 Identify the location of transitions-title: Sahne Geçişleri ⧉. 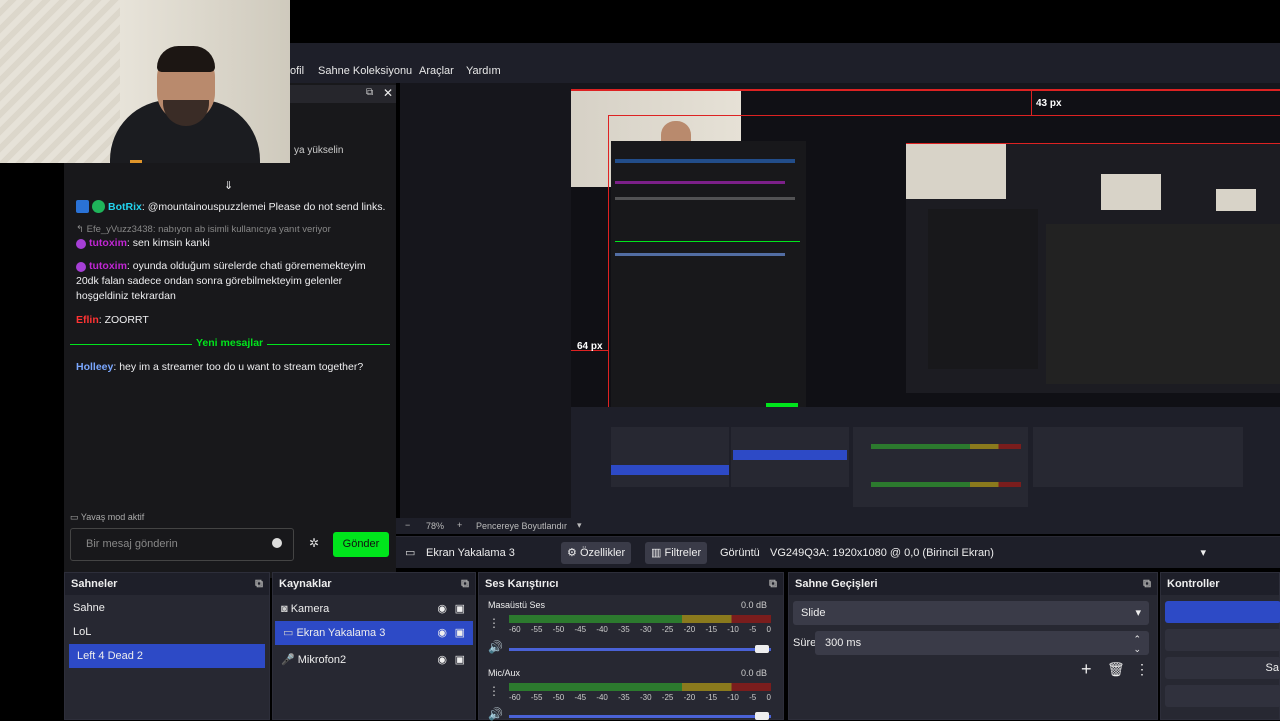
(973, 584).